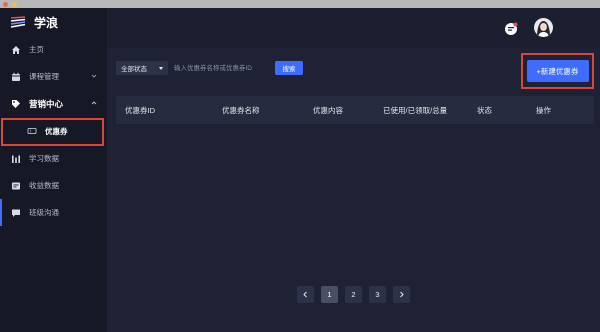  I want to click on pagination: 1 2 3, so click(353, 294).